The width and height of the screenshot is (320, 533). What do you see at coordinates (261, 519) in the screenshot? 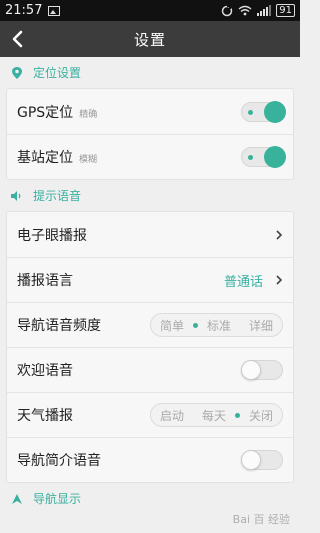
I see `watermark-logo: Bai 百 经验` at bounding box center [261, 519].